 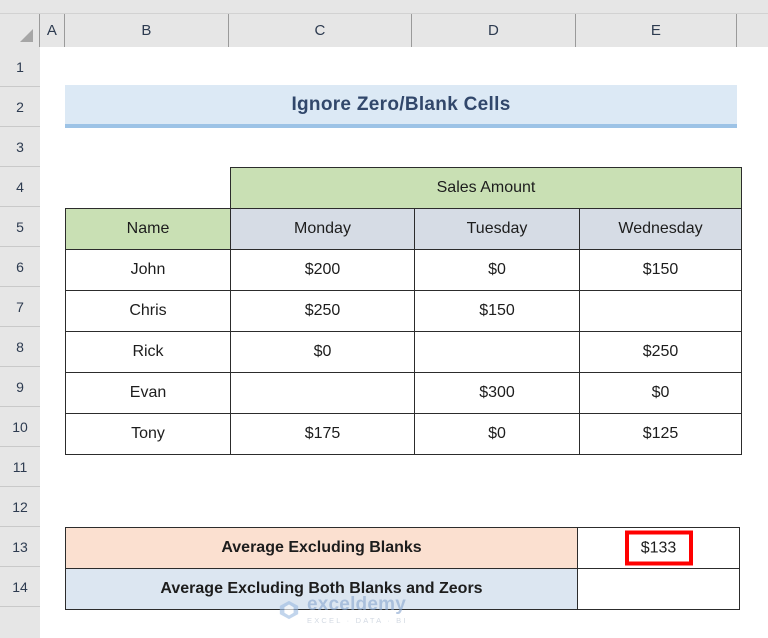 What do you see at coordinates (148, 188) in the screenshot?
I see `group-header-spacer` at bounding box center [148, 188].